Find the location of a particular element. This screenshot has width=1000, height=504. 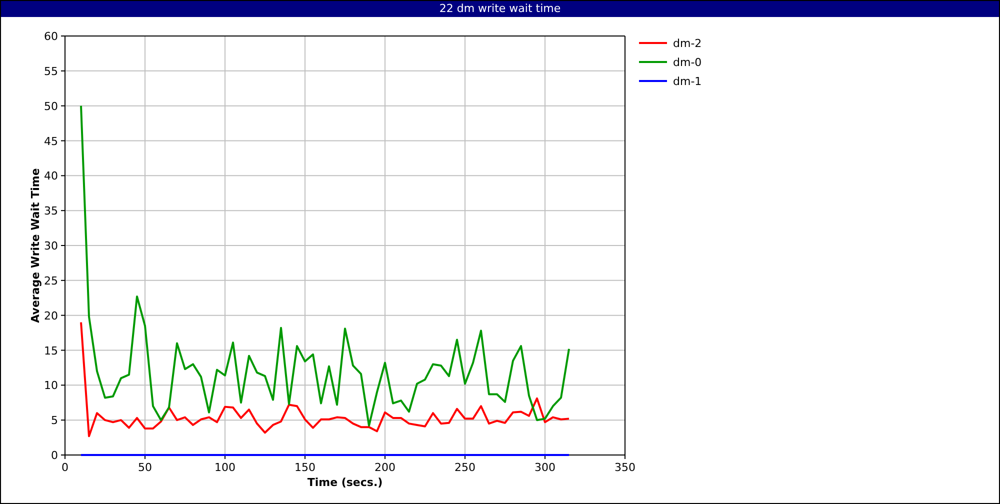

tick-label: 300 is located at coordinates (545, 467).